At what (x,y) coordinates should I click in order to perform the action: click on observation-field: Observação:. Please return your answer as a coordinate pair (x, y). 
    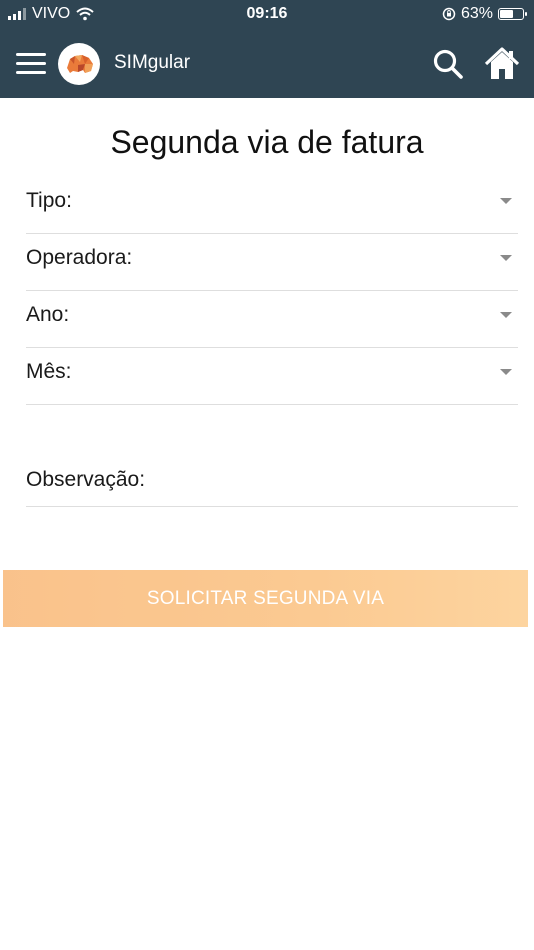
    Looking at the image, I should click on (272, 479).